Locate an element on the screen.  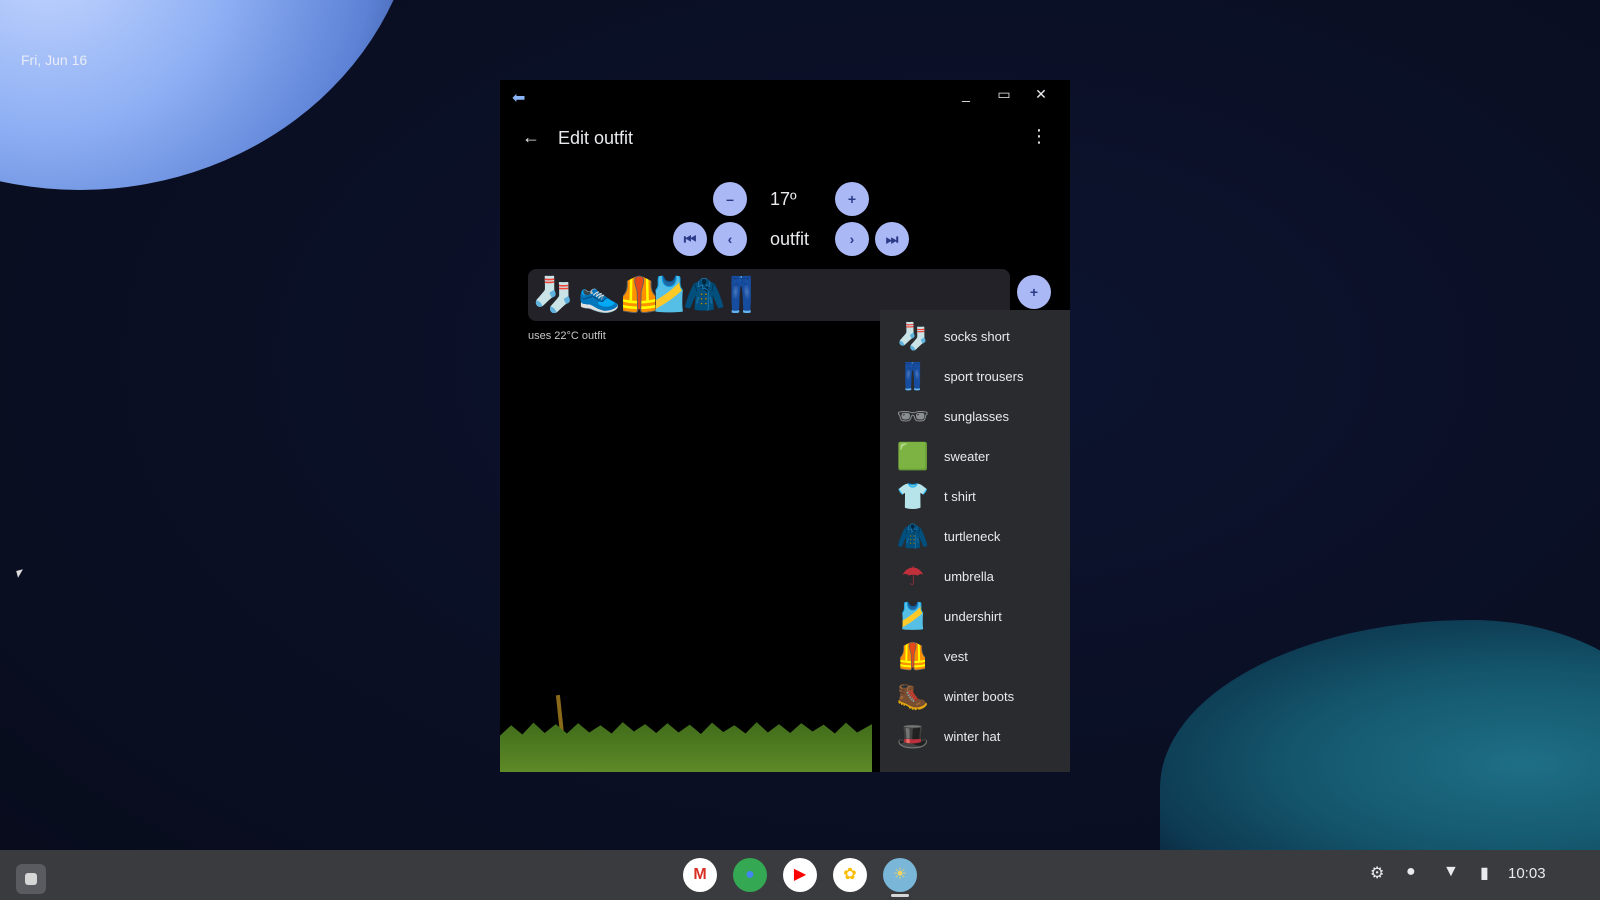
shelf: M ● ▶ ✿ ☀ ⚙ ● ▼ ▮ 10:03 is located at coordinates (800, 875).